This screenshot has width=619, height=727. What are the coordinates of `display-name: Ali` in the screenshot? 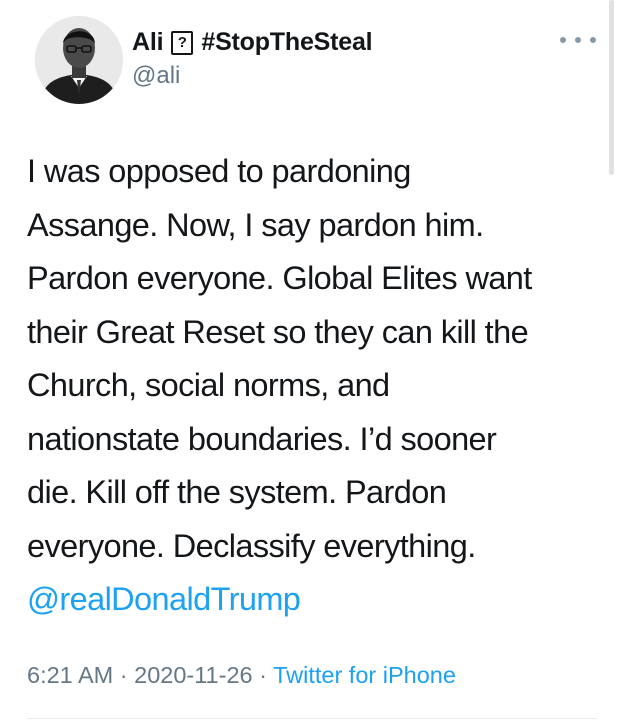 It's located at (148, 42).